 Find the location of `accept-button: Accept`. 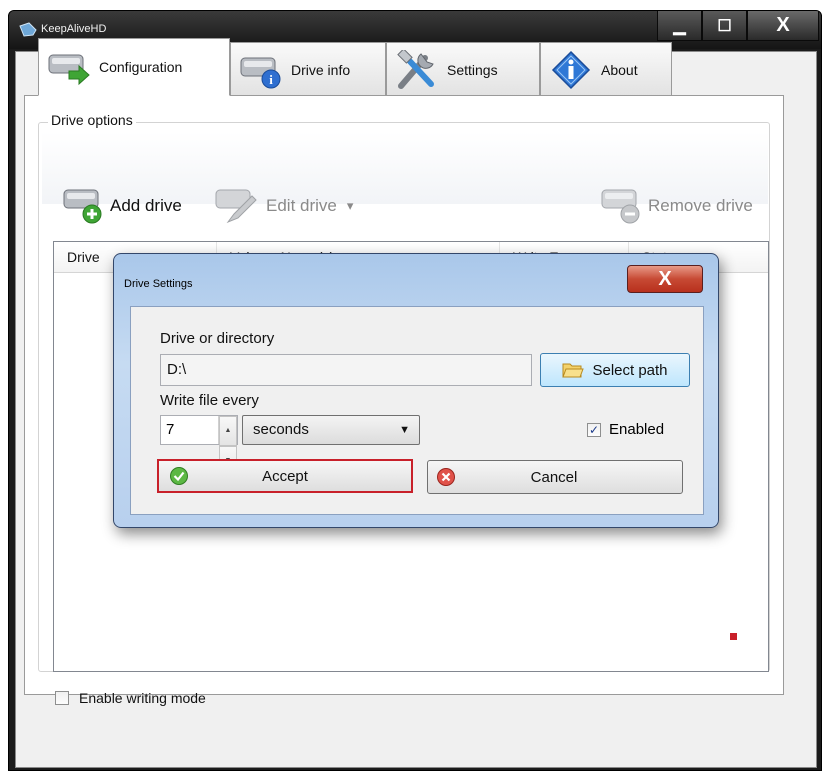

accept-button: Accept is located at coordinates (285, 476).